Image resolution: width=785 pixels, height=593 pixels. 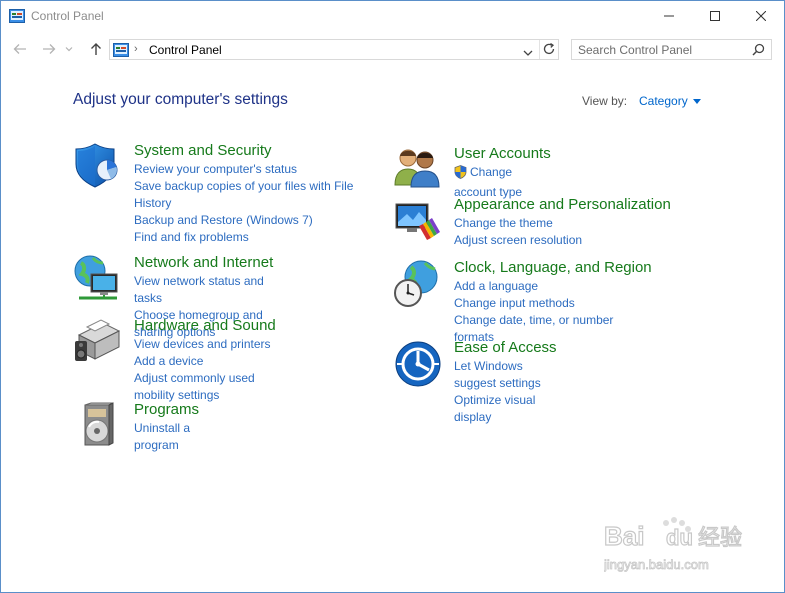 I want to click on uac-shield-icon, so click(x=460, y=174).